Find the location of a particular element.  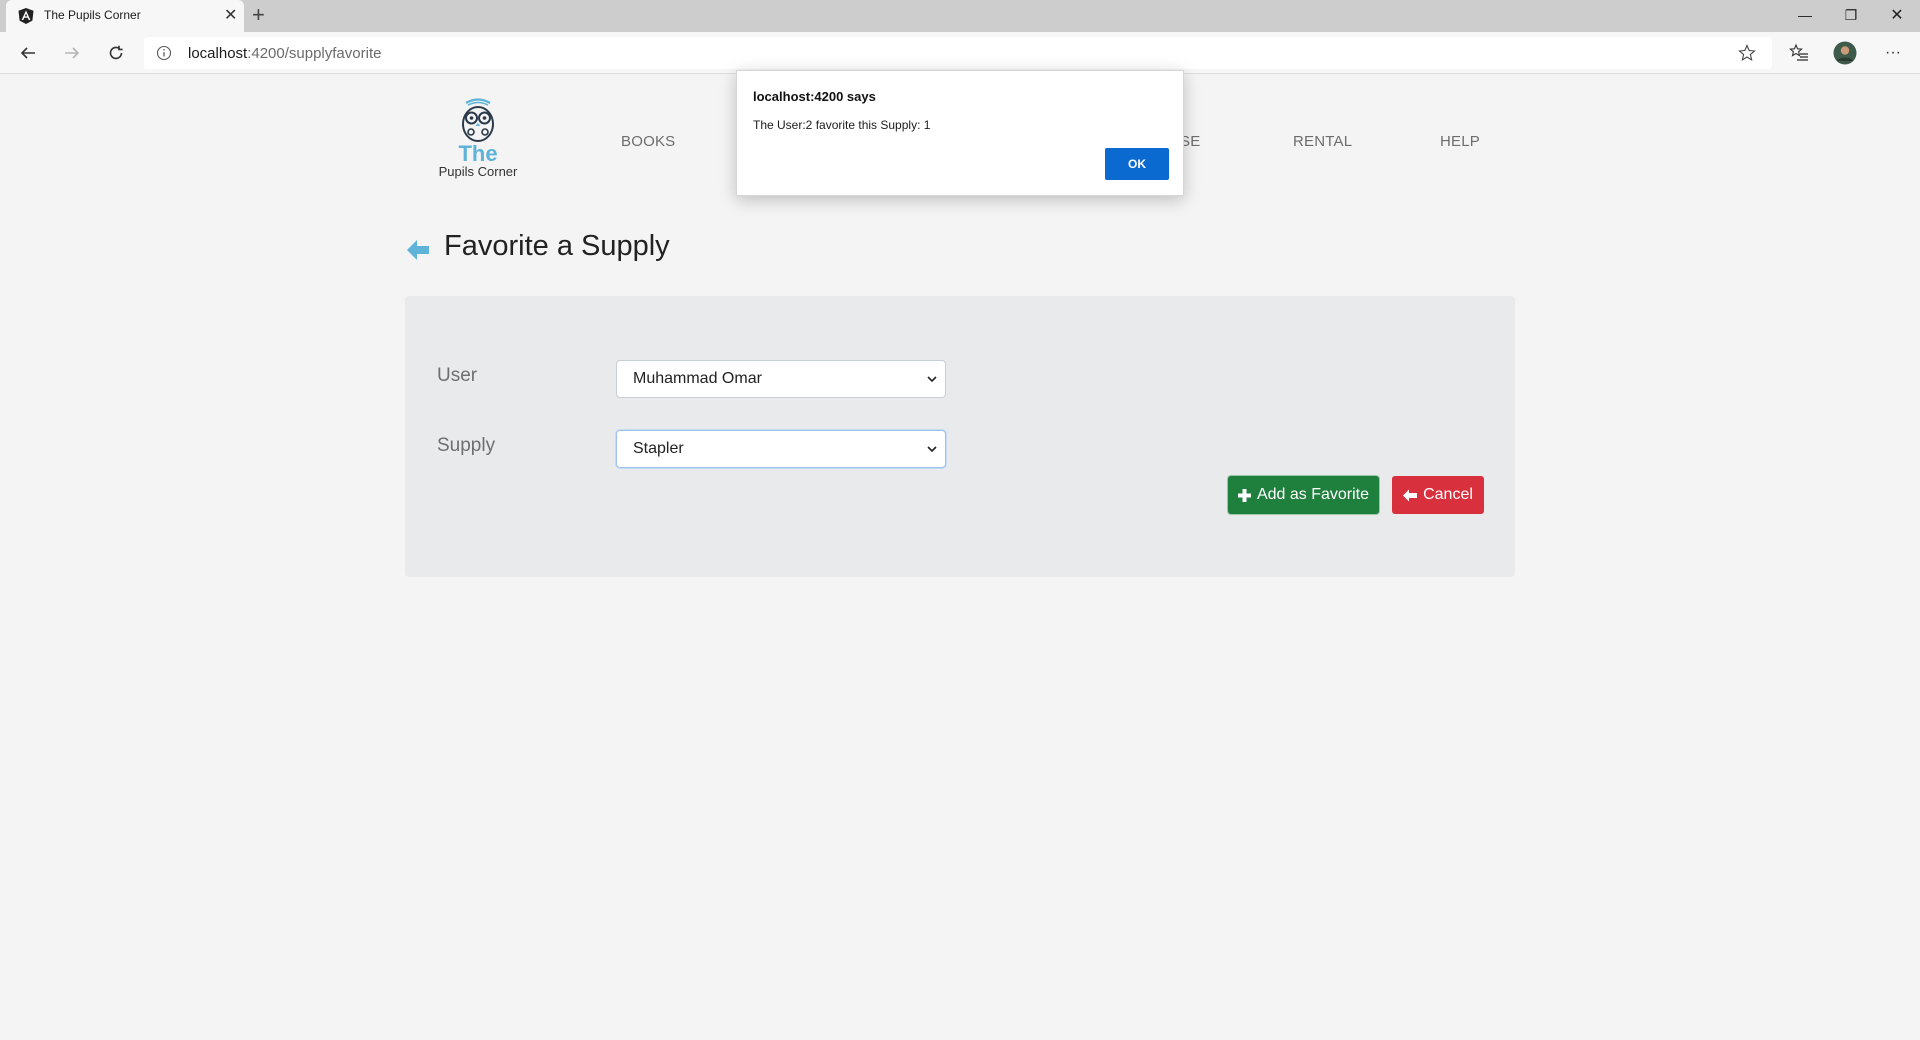

user-select-value: Muhammad Omar is located at coordinates (697, 378).